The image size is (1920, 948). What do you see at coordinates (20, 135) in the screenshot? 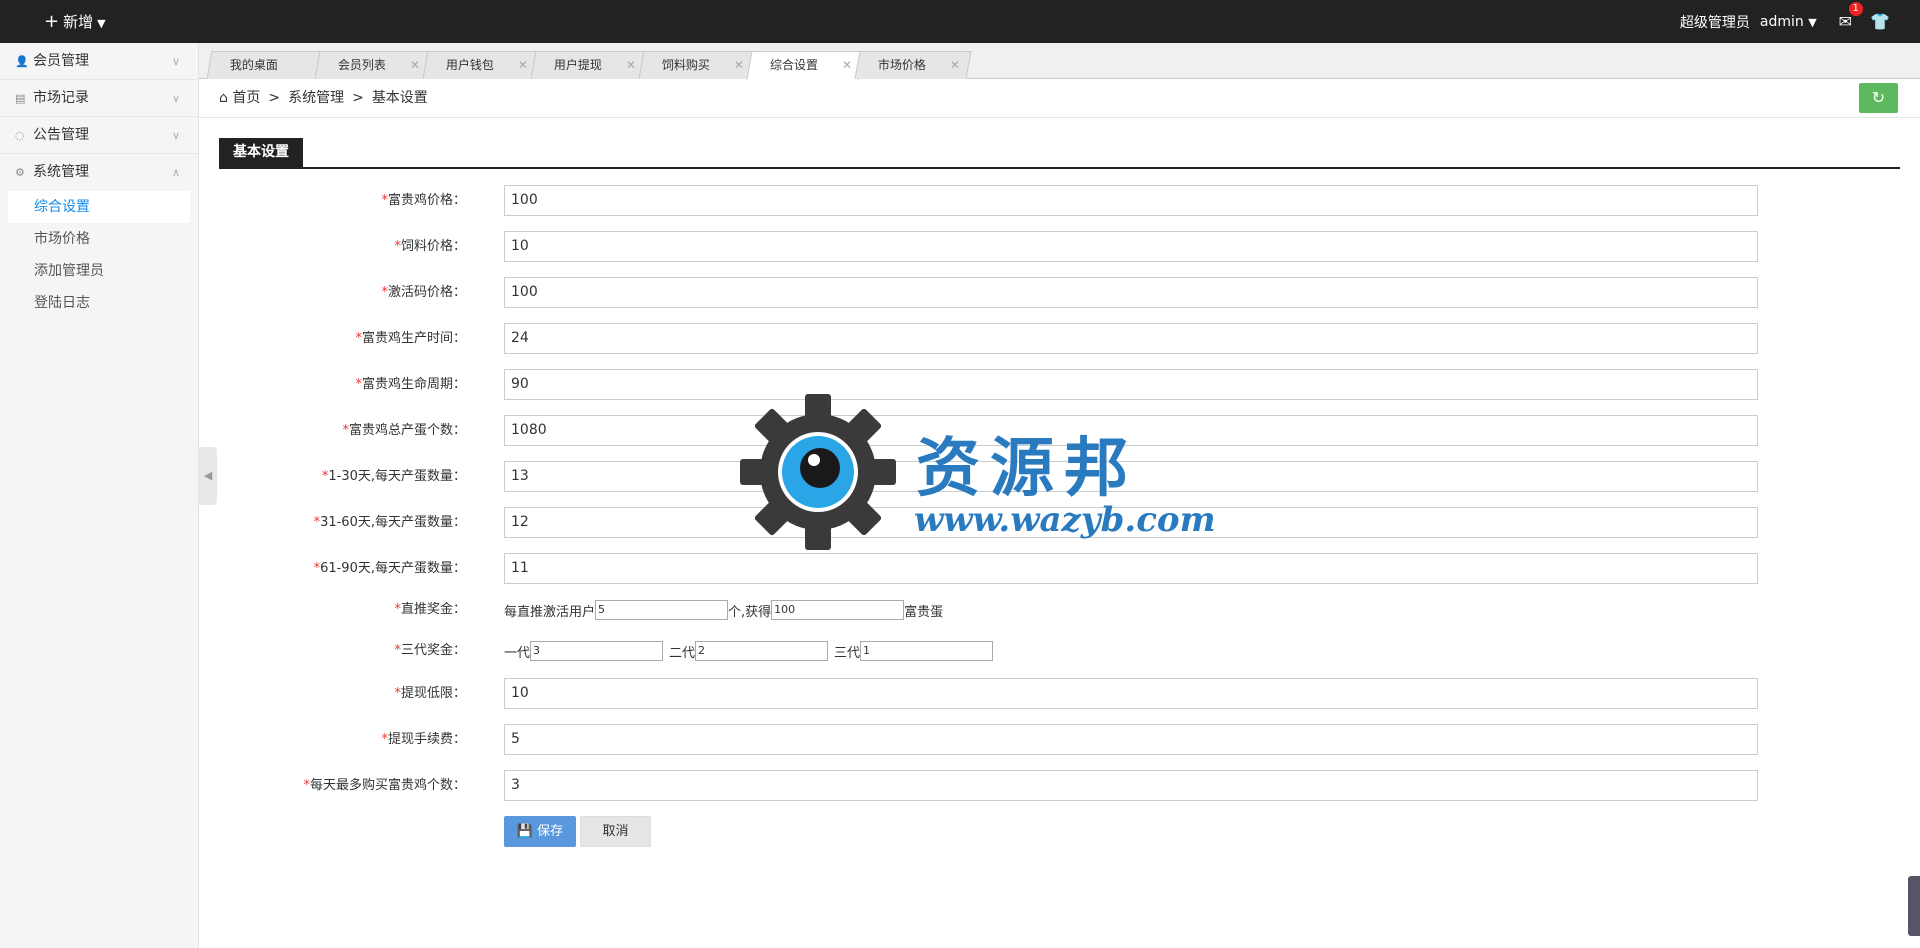
I see `chat-icon: ◌` at bounding box center [20, 135].